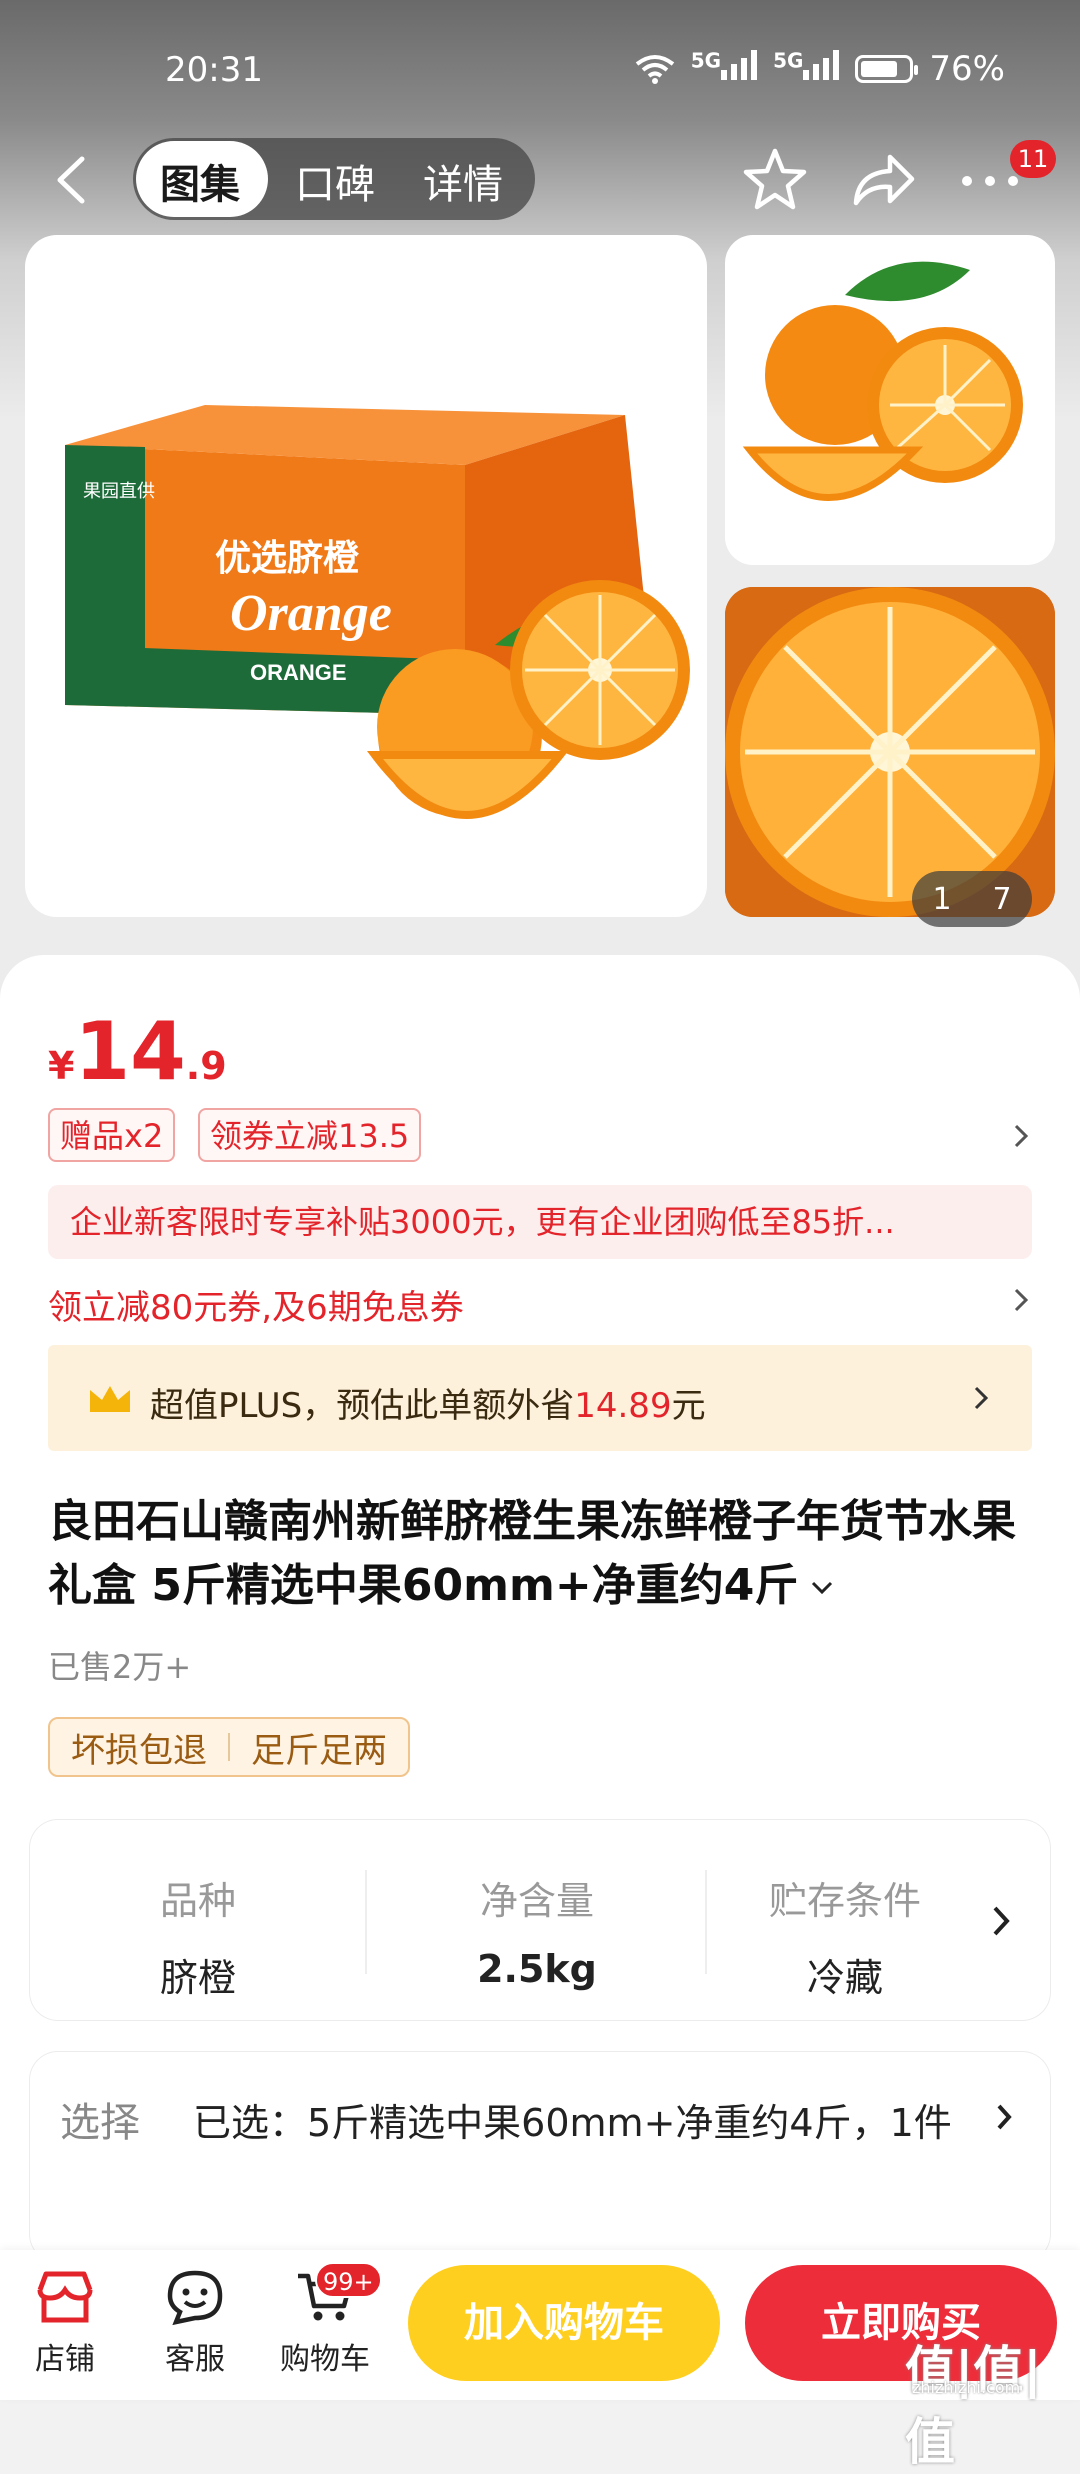  What do you see at coordinates (100, 2123) in the screenshot?
I see `selection-label: 选择` at bounding box center [100, 2123].